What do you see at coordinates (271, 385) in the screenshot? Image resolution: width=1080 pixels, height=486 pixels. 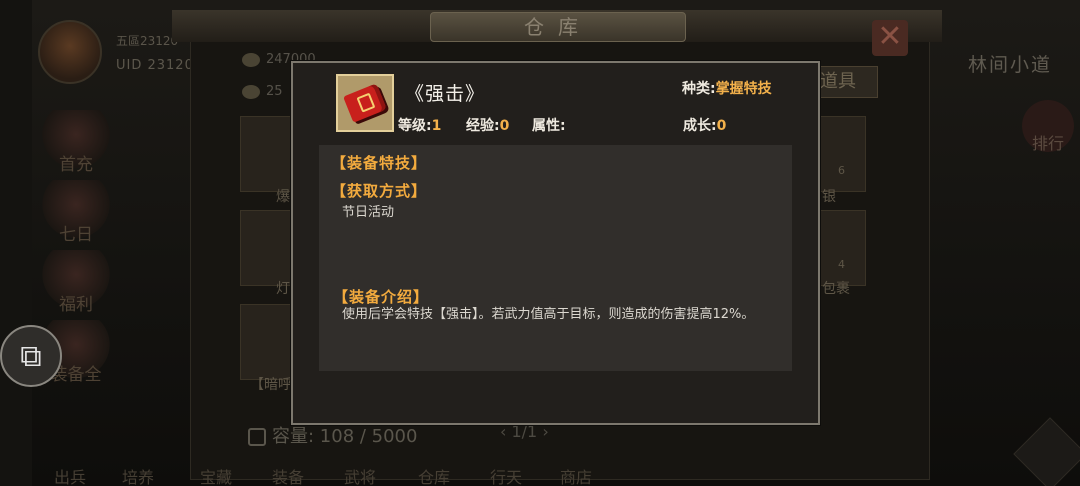 I see `slot-label: 【暗呼` at bounding box center [271, 385].